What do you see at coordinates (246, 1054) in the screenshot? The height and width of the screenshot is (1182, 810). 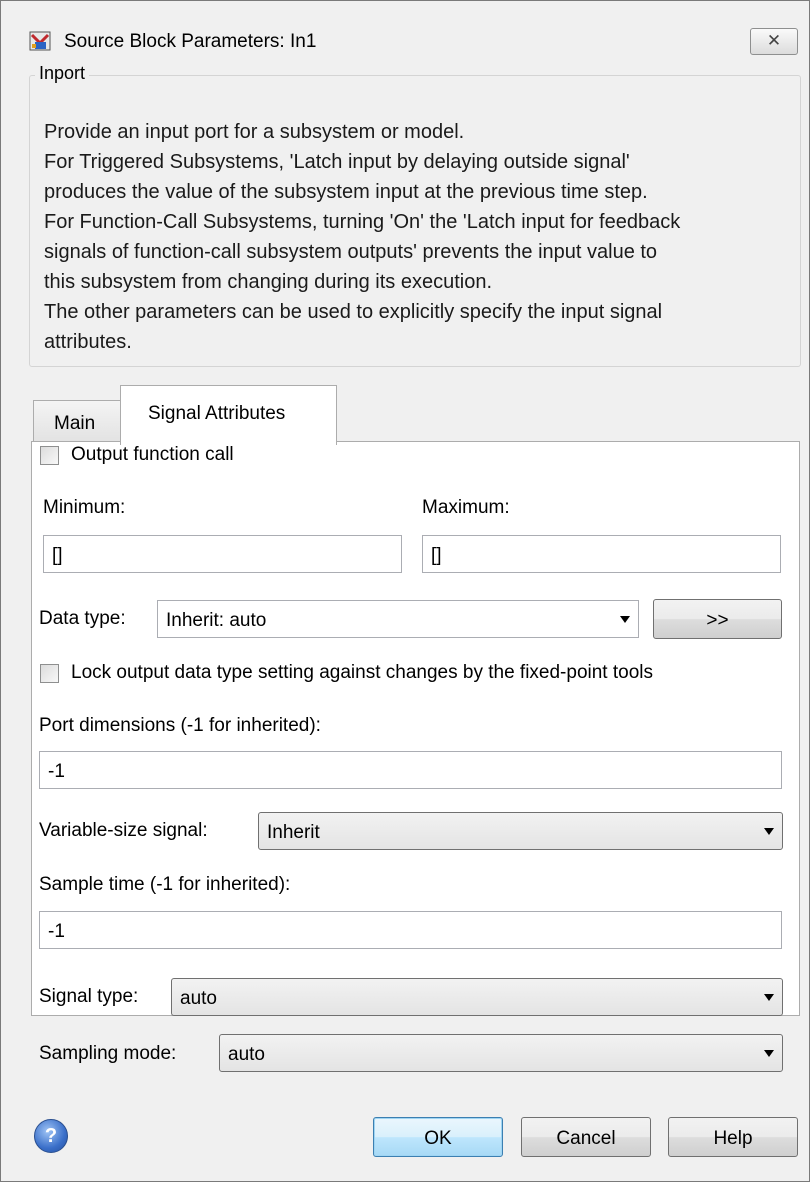 I see `sampling-mode-value: auto` at bounding box center [246, 1054].